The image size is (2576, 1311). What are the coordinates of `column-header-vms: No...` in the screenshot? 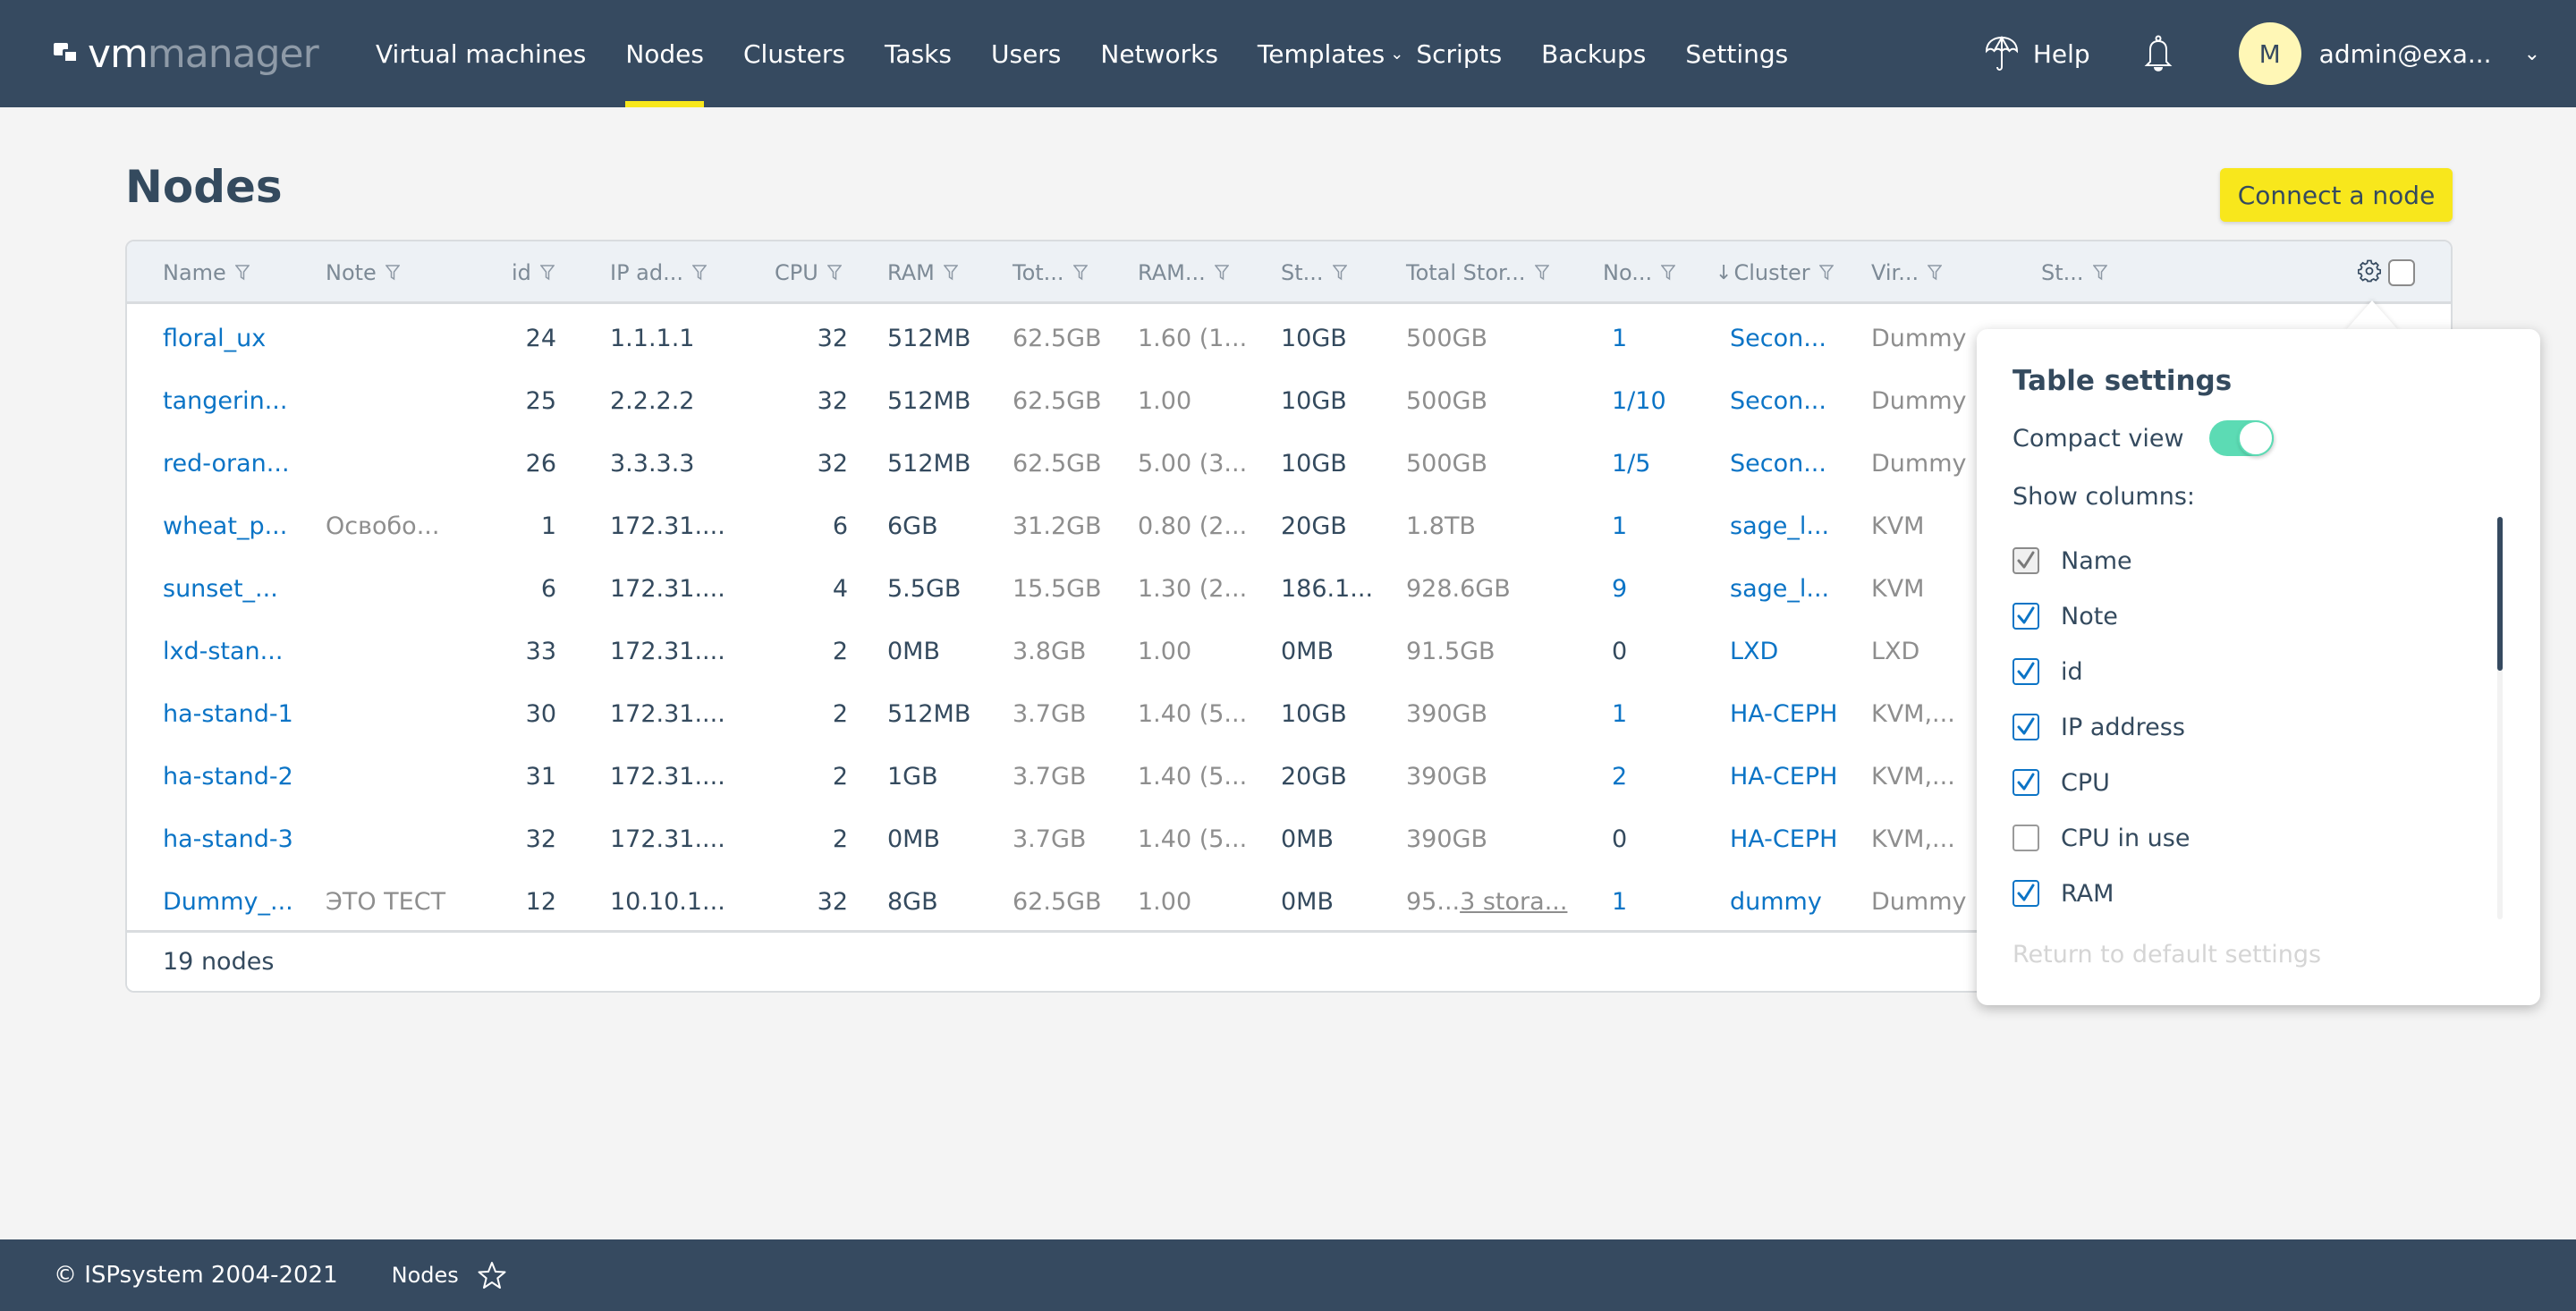 It's located at (1639, 272).